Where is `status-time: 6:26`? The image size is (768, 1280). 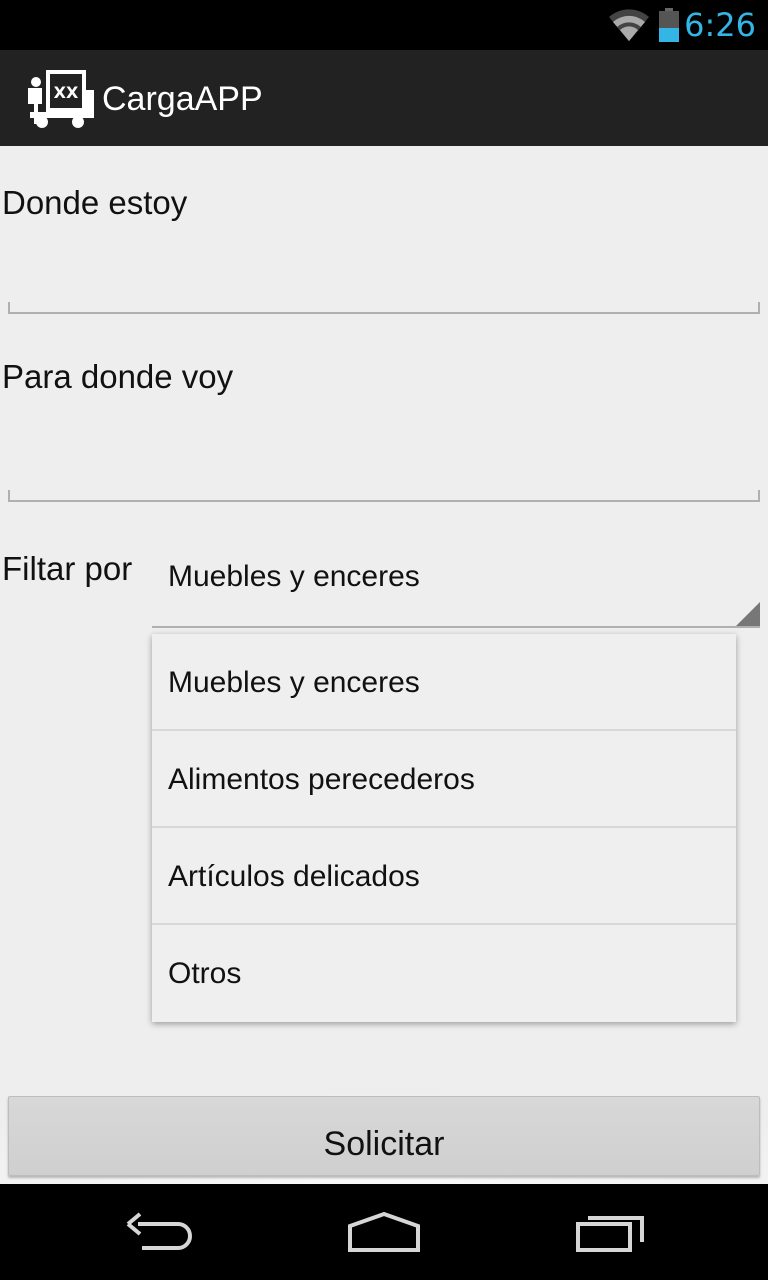 status-time: 6:26 is located at coordinates (720, 25).